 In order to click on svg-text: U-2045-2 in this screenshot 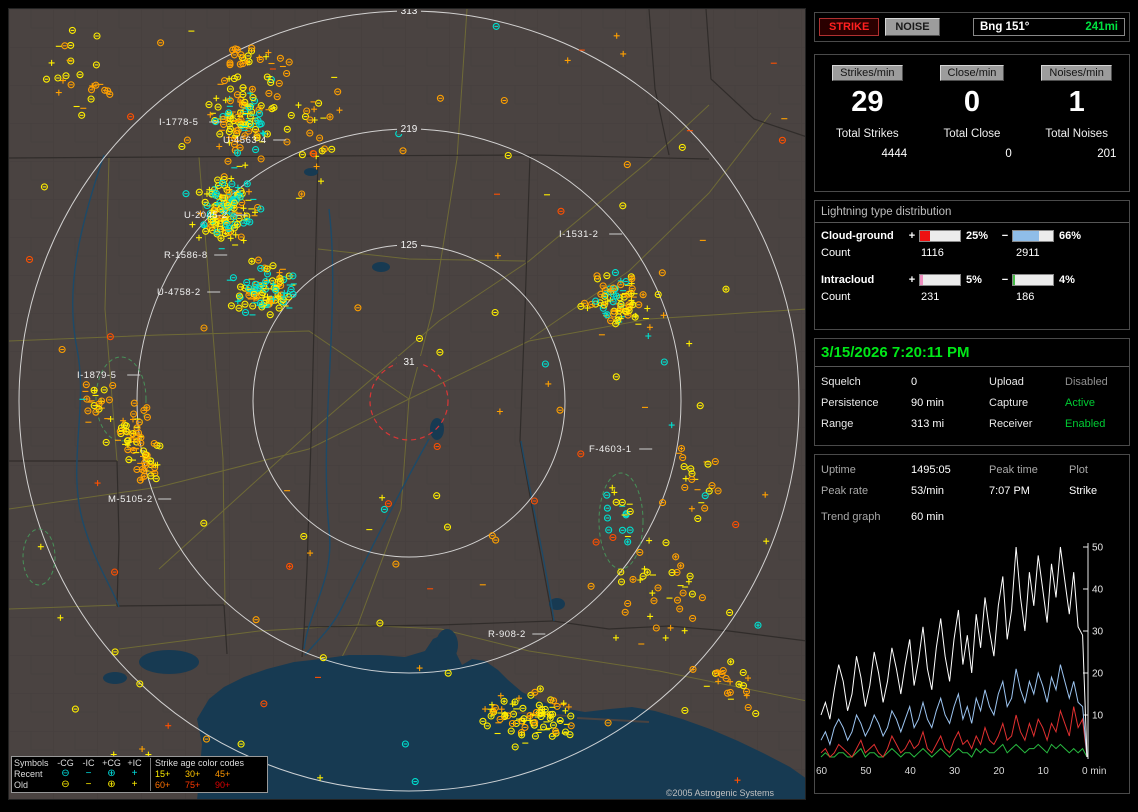, I will do `click(206, 215)`.